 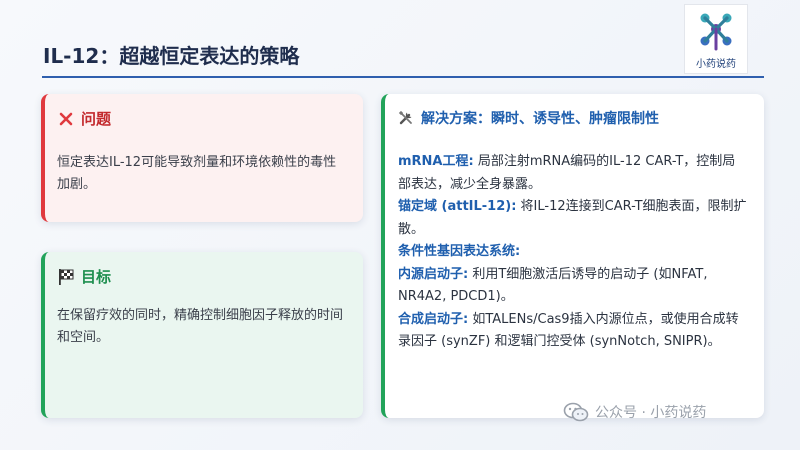 I want to click on problem-header: 问题, so click(x=84, y=118).